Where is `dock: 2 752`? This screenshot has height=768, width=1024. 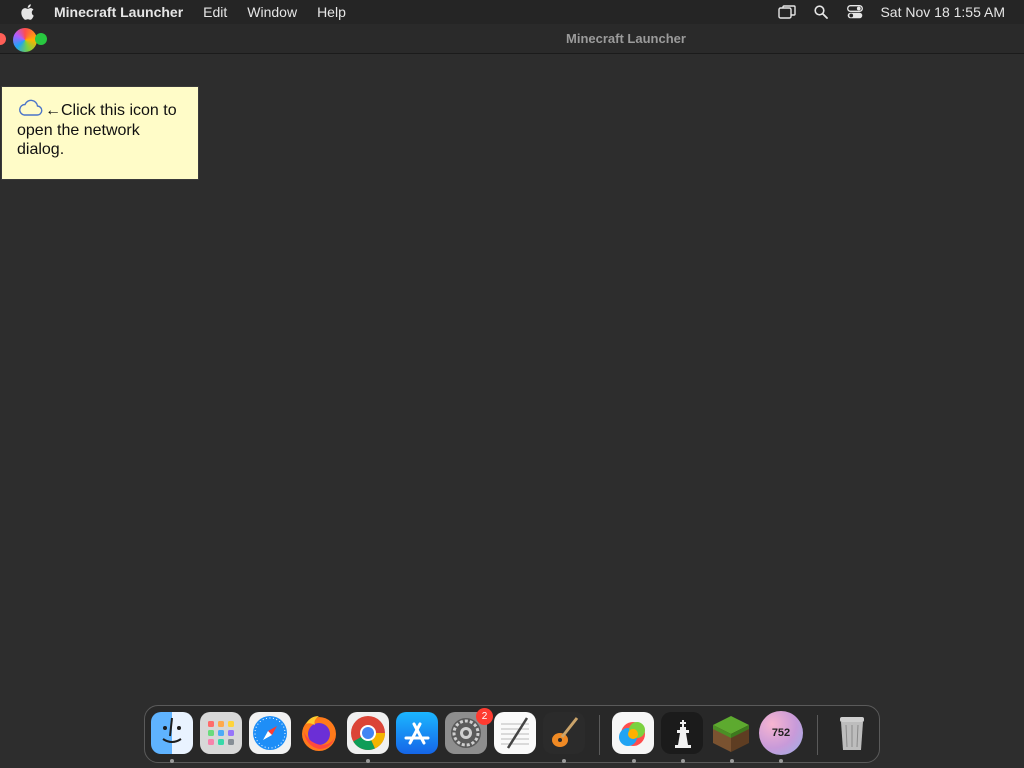 dock: 2 752 is located at coordinates (512, 734).